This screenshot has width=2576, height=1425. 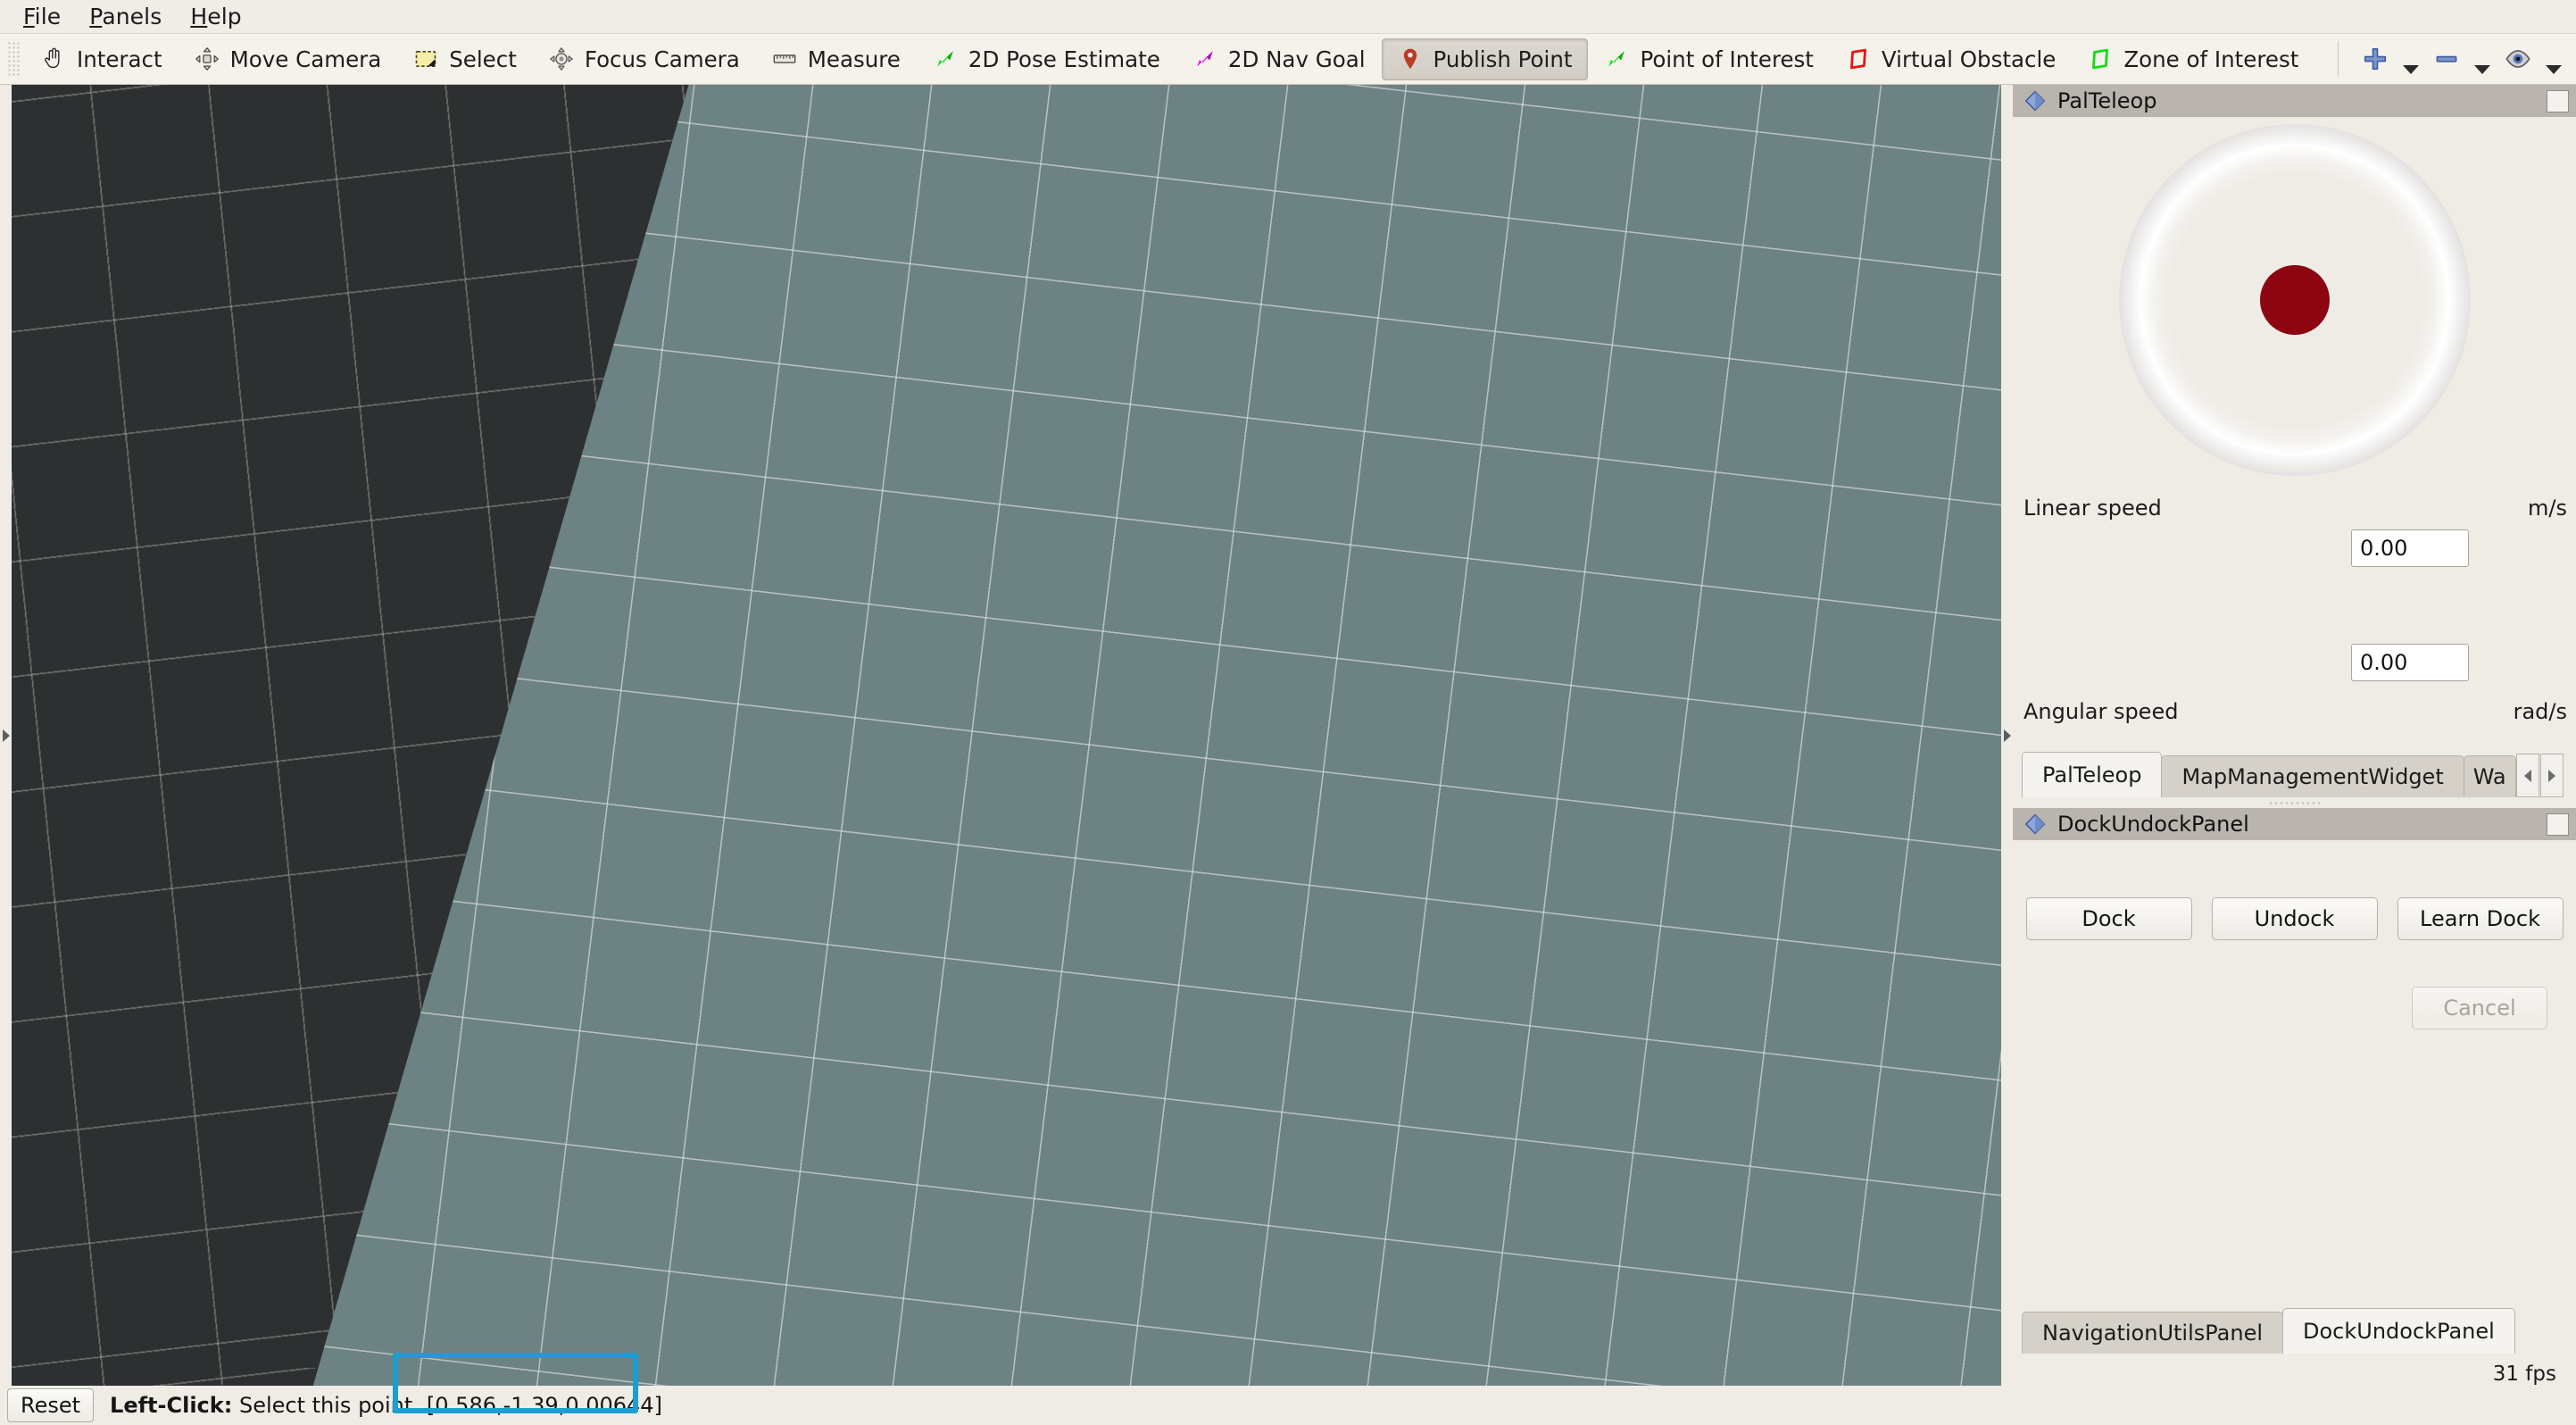 I want to click on grip-dots-icon, so click(x=2294, y=803).